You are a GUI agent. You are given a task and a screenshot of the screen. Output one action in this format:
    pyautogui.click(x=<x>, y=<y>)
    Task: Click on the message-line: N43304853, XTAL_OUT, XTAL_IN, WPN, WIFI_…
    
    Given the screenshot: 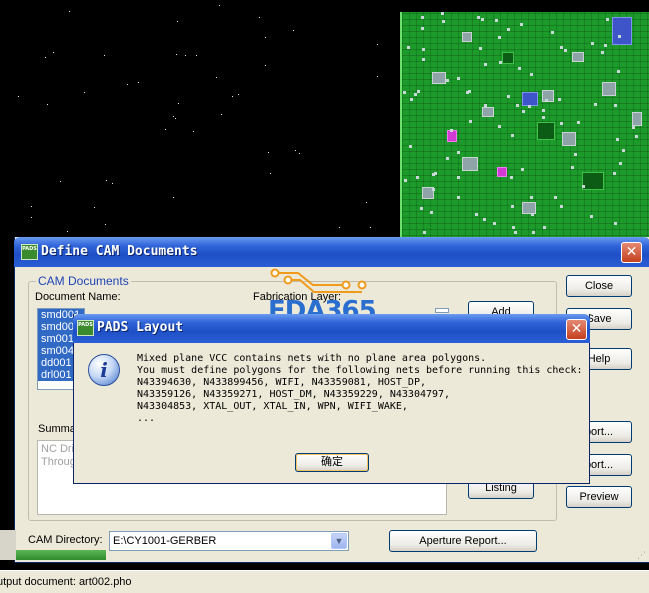 What is the action you would take?
    pyautogui.click(x=272, y=406)
    